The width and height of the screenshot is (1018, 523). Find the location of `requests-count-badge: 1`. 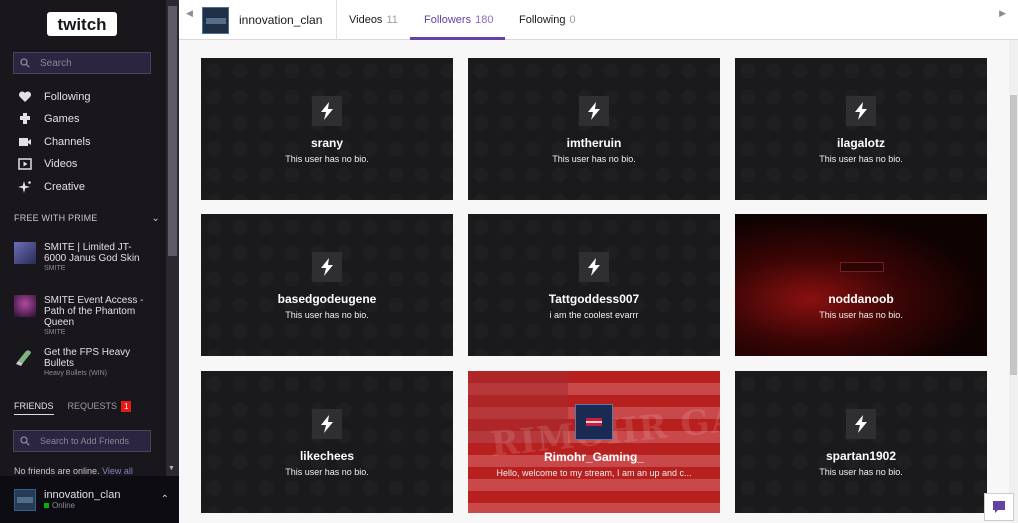

requests-count-badge: 1 is located at coordinates (126, 406).